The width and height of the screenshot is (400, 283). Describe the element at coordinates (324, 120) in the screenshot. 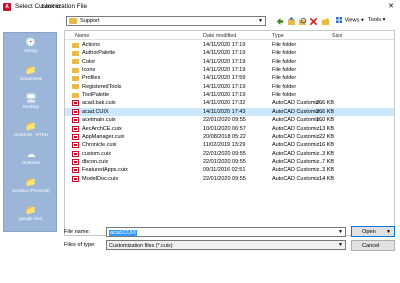

I see `file-size: 160 KB` at that location.